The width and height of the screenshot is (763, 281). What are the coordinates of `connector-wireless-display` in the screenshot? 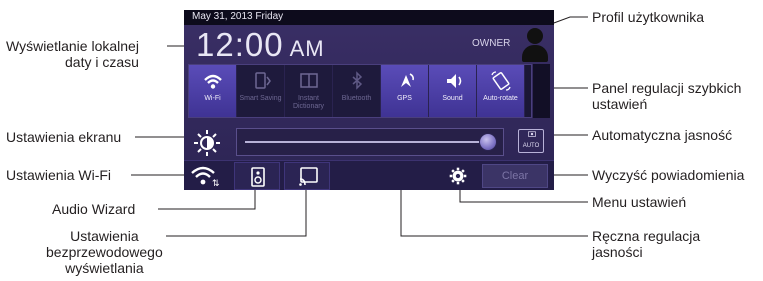 It's located at (236, 211).